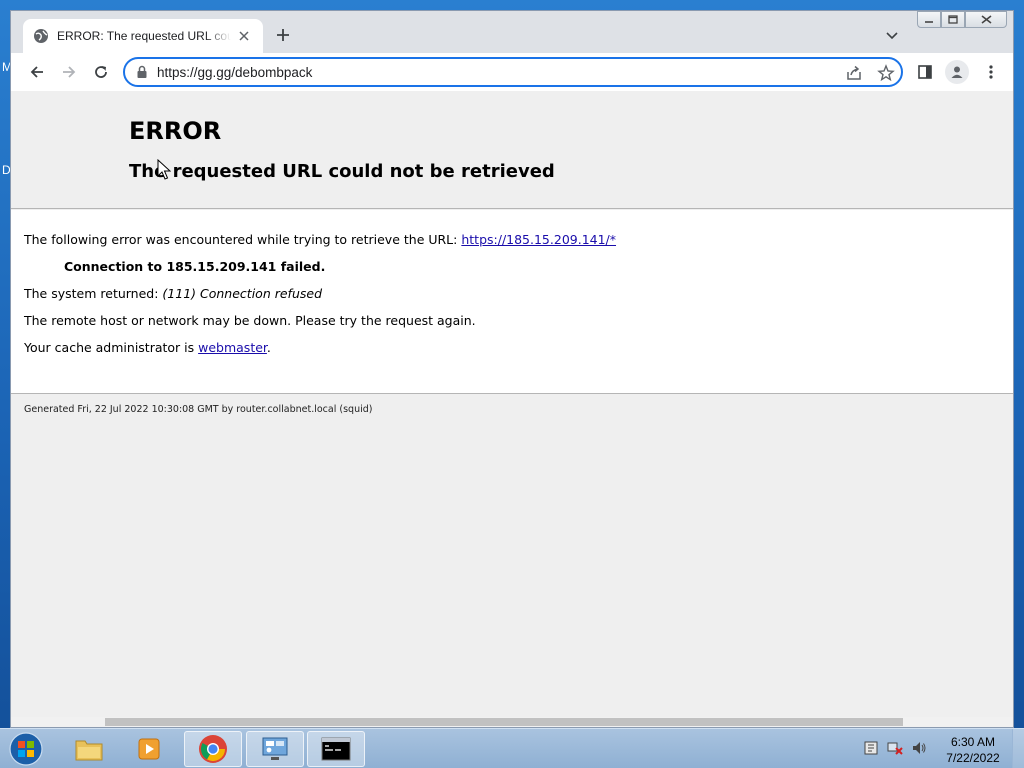 The height and width of the screenshot is (768, 1024). I want to click on close-button, so click(986, 19).